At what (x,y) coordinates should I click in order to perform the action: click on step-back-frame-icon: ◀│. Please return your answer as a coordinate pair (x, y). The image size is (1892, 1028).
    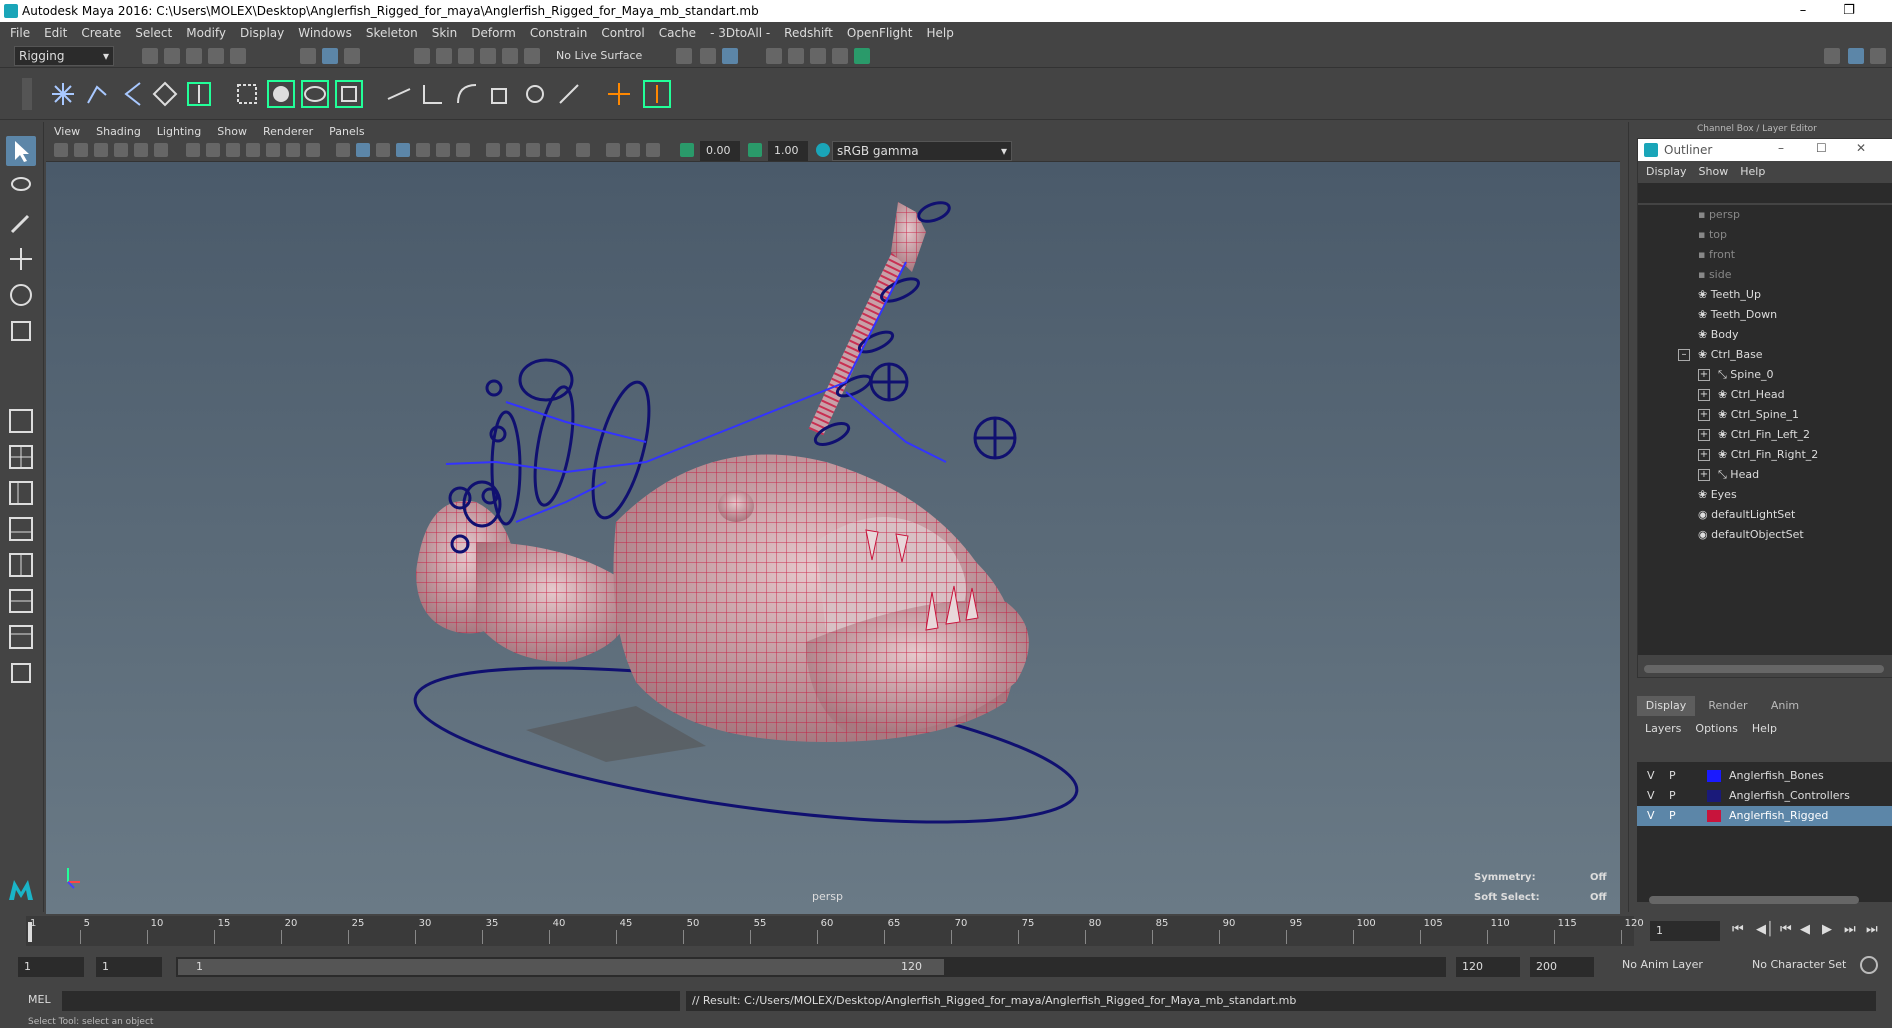
    Looking at the image, I should click on (1765, 929).